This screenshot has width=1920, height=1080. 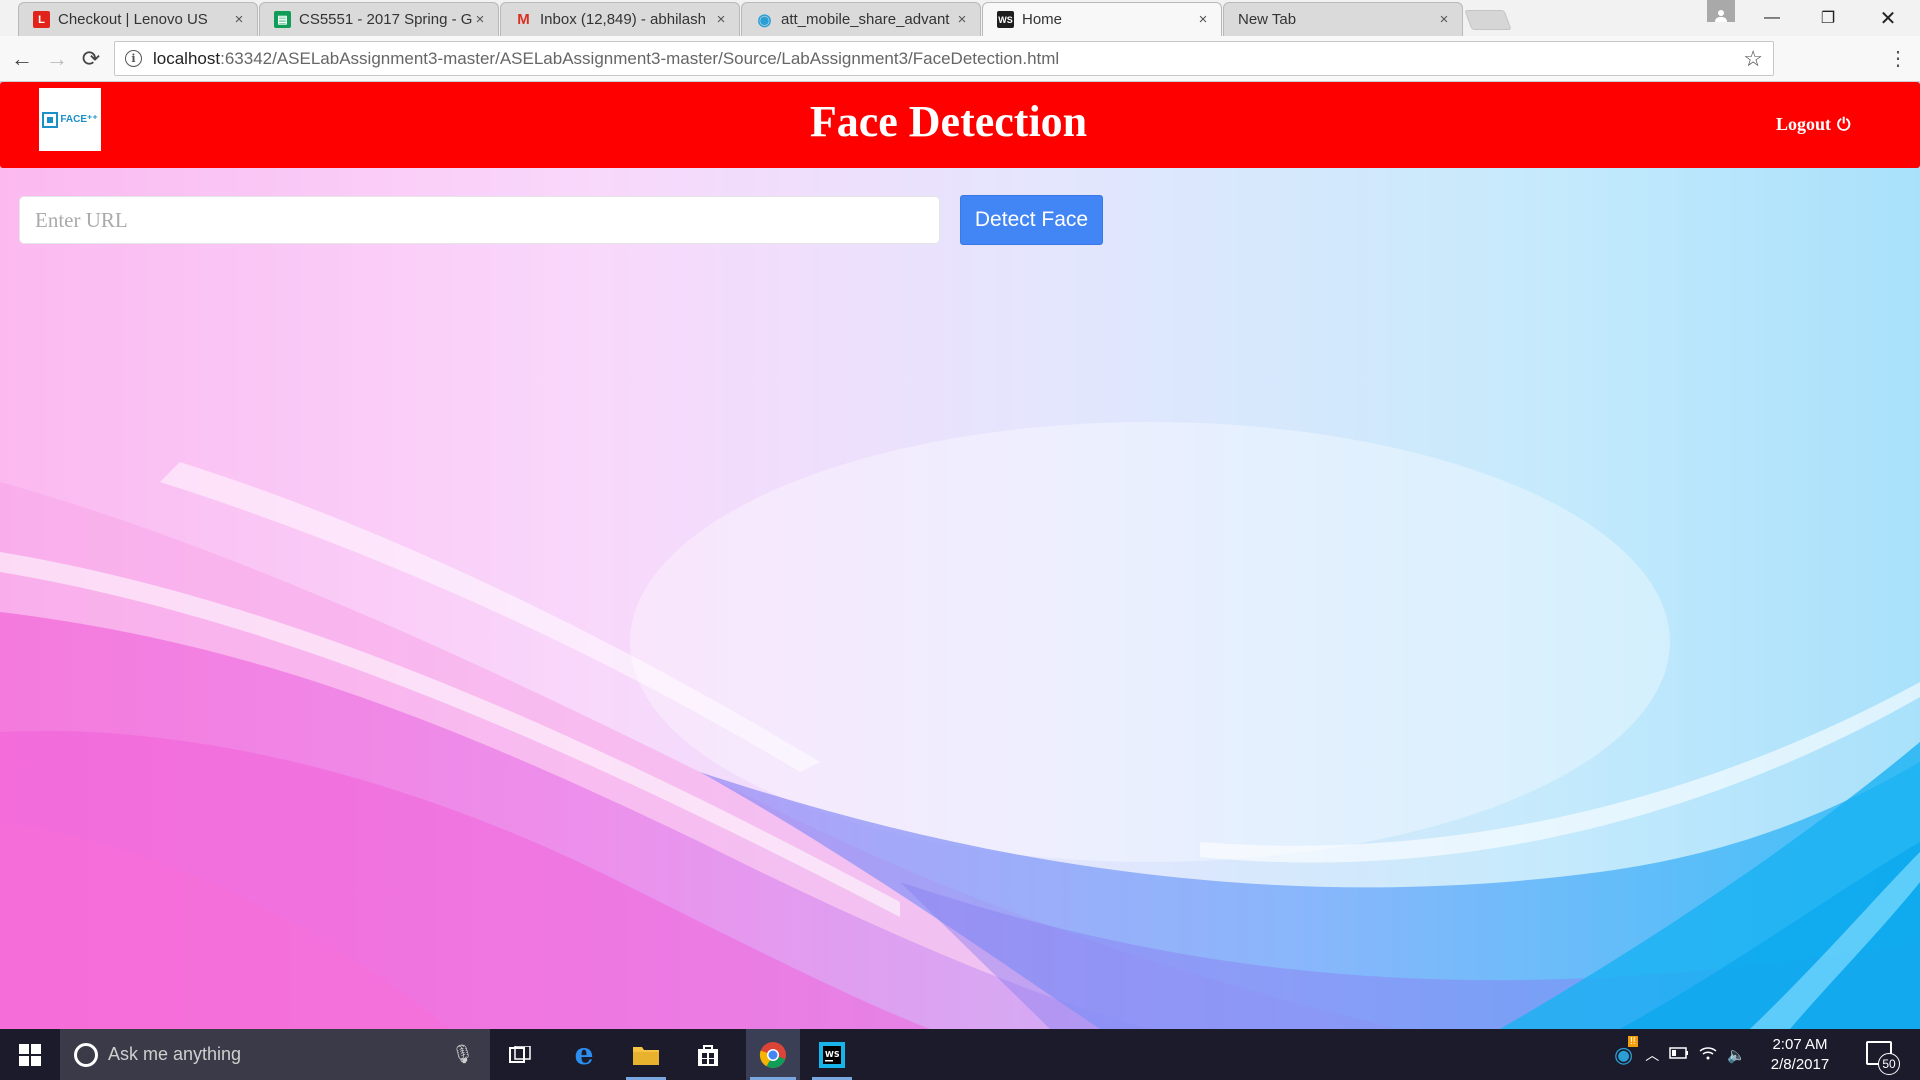 What do you see at coordinates (41, 19) in the screenshot?
I see `lenovo-favicon-icon: L` at bounding box center [41, 19].